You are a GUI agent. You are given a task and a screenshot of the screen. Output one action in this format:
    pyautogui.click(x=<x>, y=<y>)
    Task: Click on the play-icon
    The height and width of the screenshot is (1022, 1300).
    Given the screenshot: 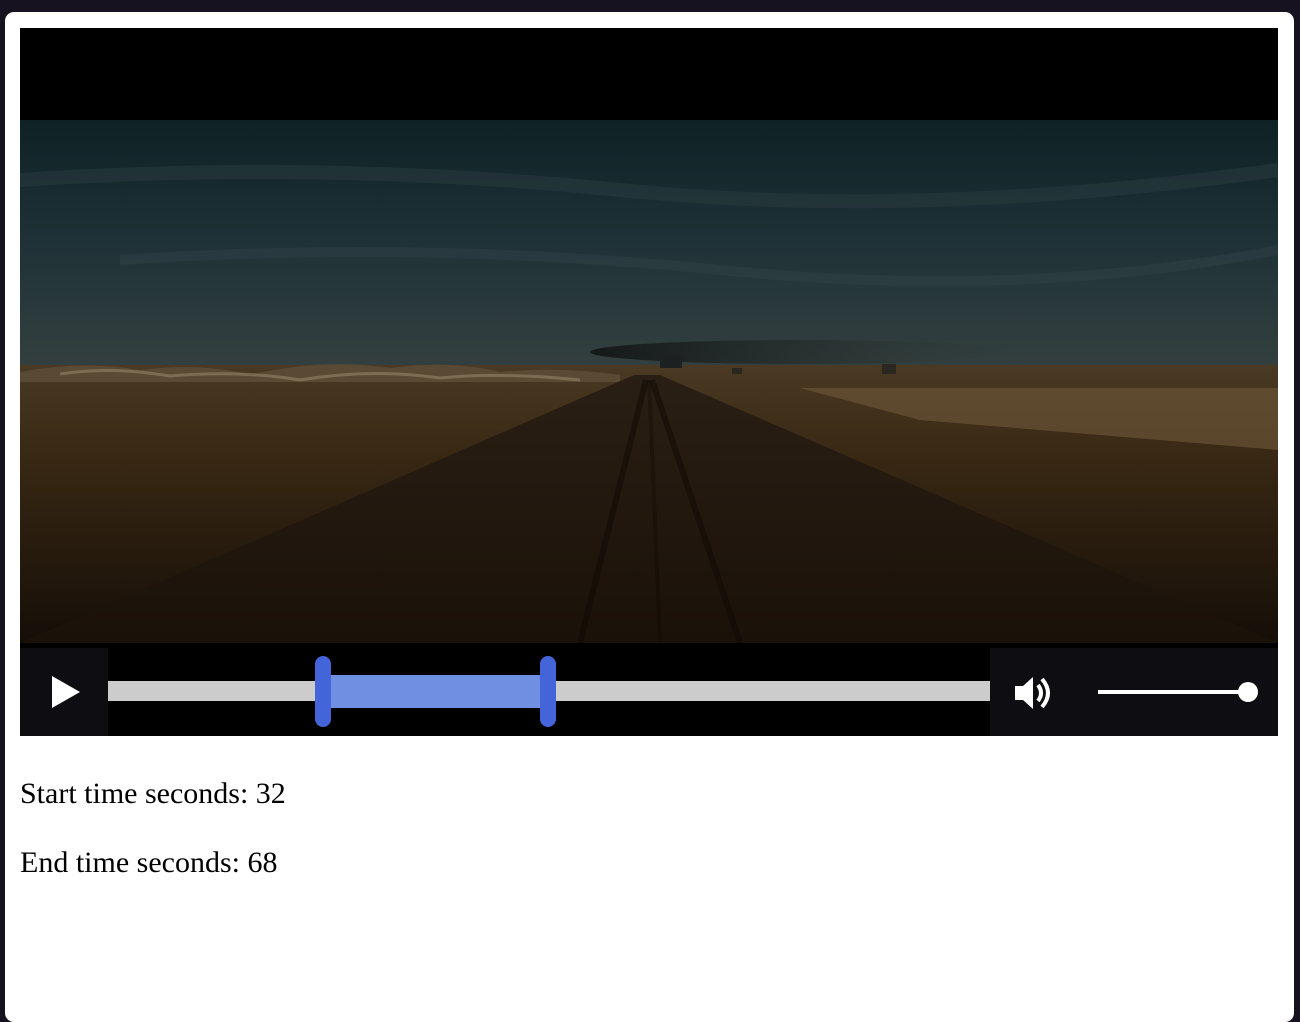 What is the action you would take?
    pyautogui.click(x=66, y=692)
    